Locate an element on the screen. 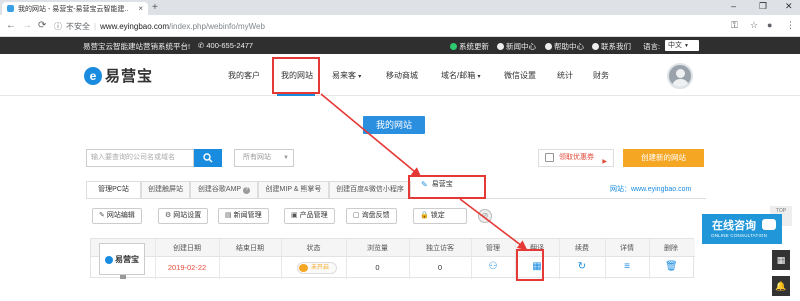 This screenshot has width=800, height=301. detail-icon: ≡ is located at coordinates (627, 266).